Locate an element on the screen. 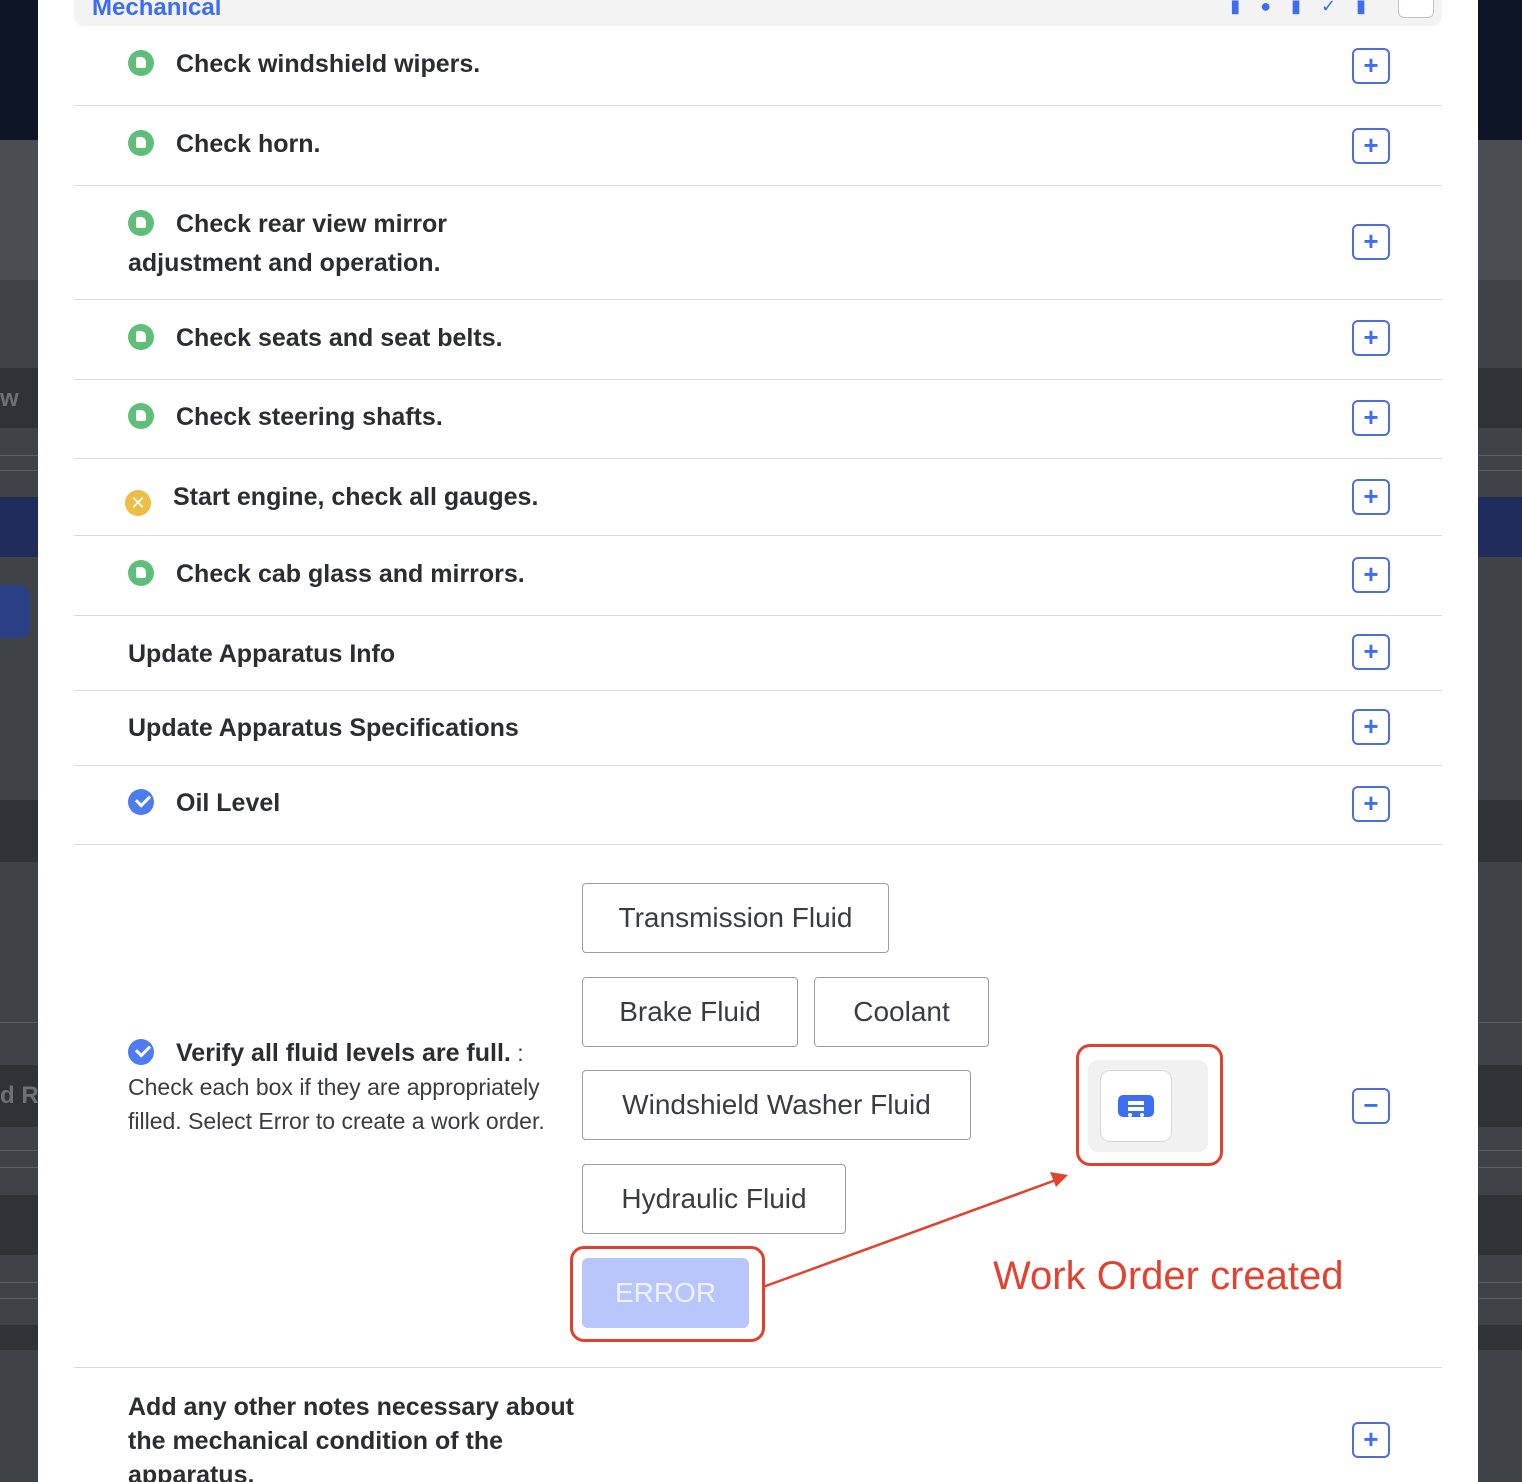  annotation-text: Work Order created is located at coordinates (1168, 1276).